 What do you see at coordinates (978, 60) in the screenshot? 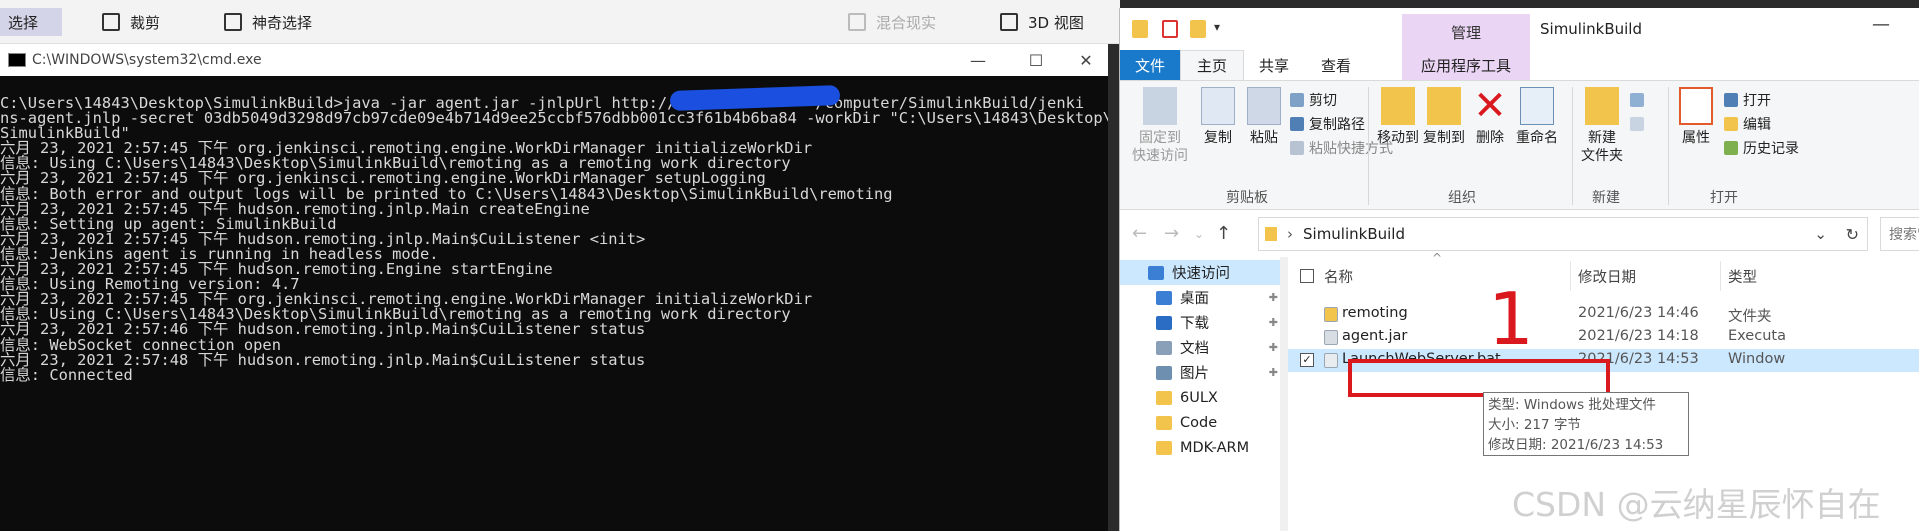
I see `cmd-minimize-button: —` at bounding box center [978, 60].